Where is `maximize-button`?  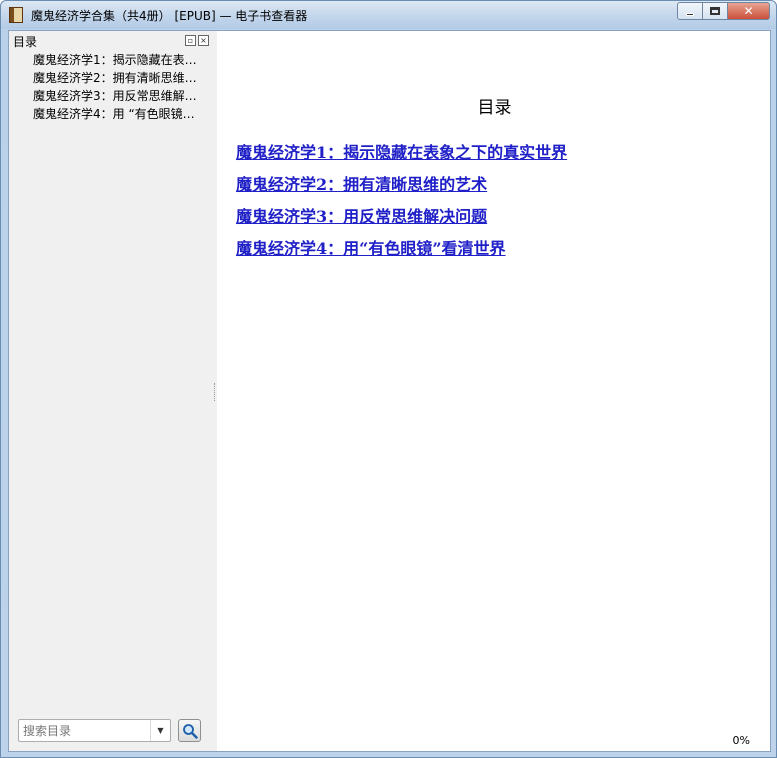
maximize-button is located at coordinates (715, 11).